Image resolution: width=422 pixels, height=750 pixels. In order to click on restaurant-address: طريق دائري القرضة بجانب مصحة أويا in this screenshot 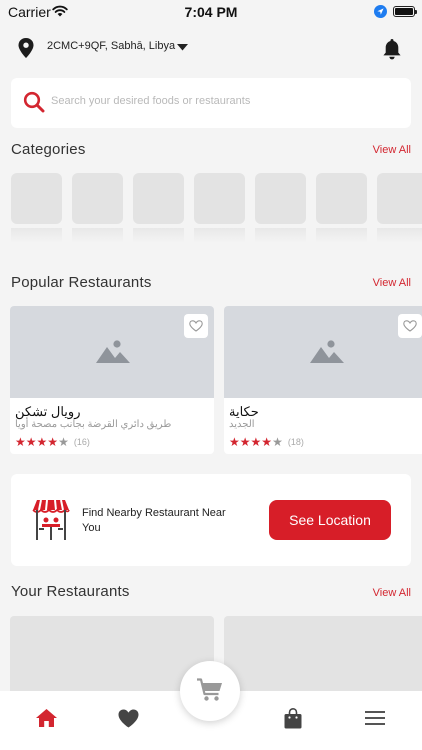, I will do `click(93, 424)`.